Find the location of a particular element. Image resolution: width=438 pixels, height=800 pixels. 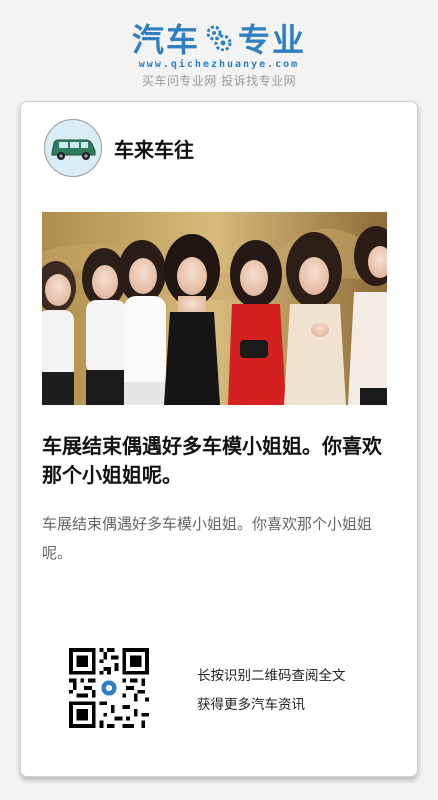

logo-word-left: 汽车 is located at coordinates (165, 40).